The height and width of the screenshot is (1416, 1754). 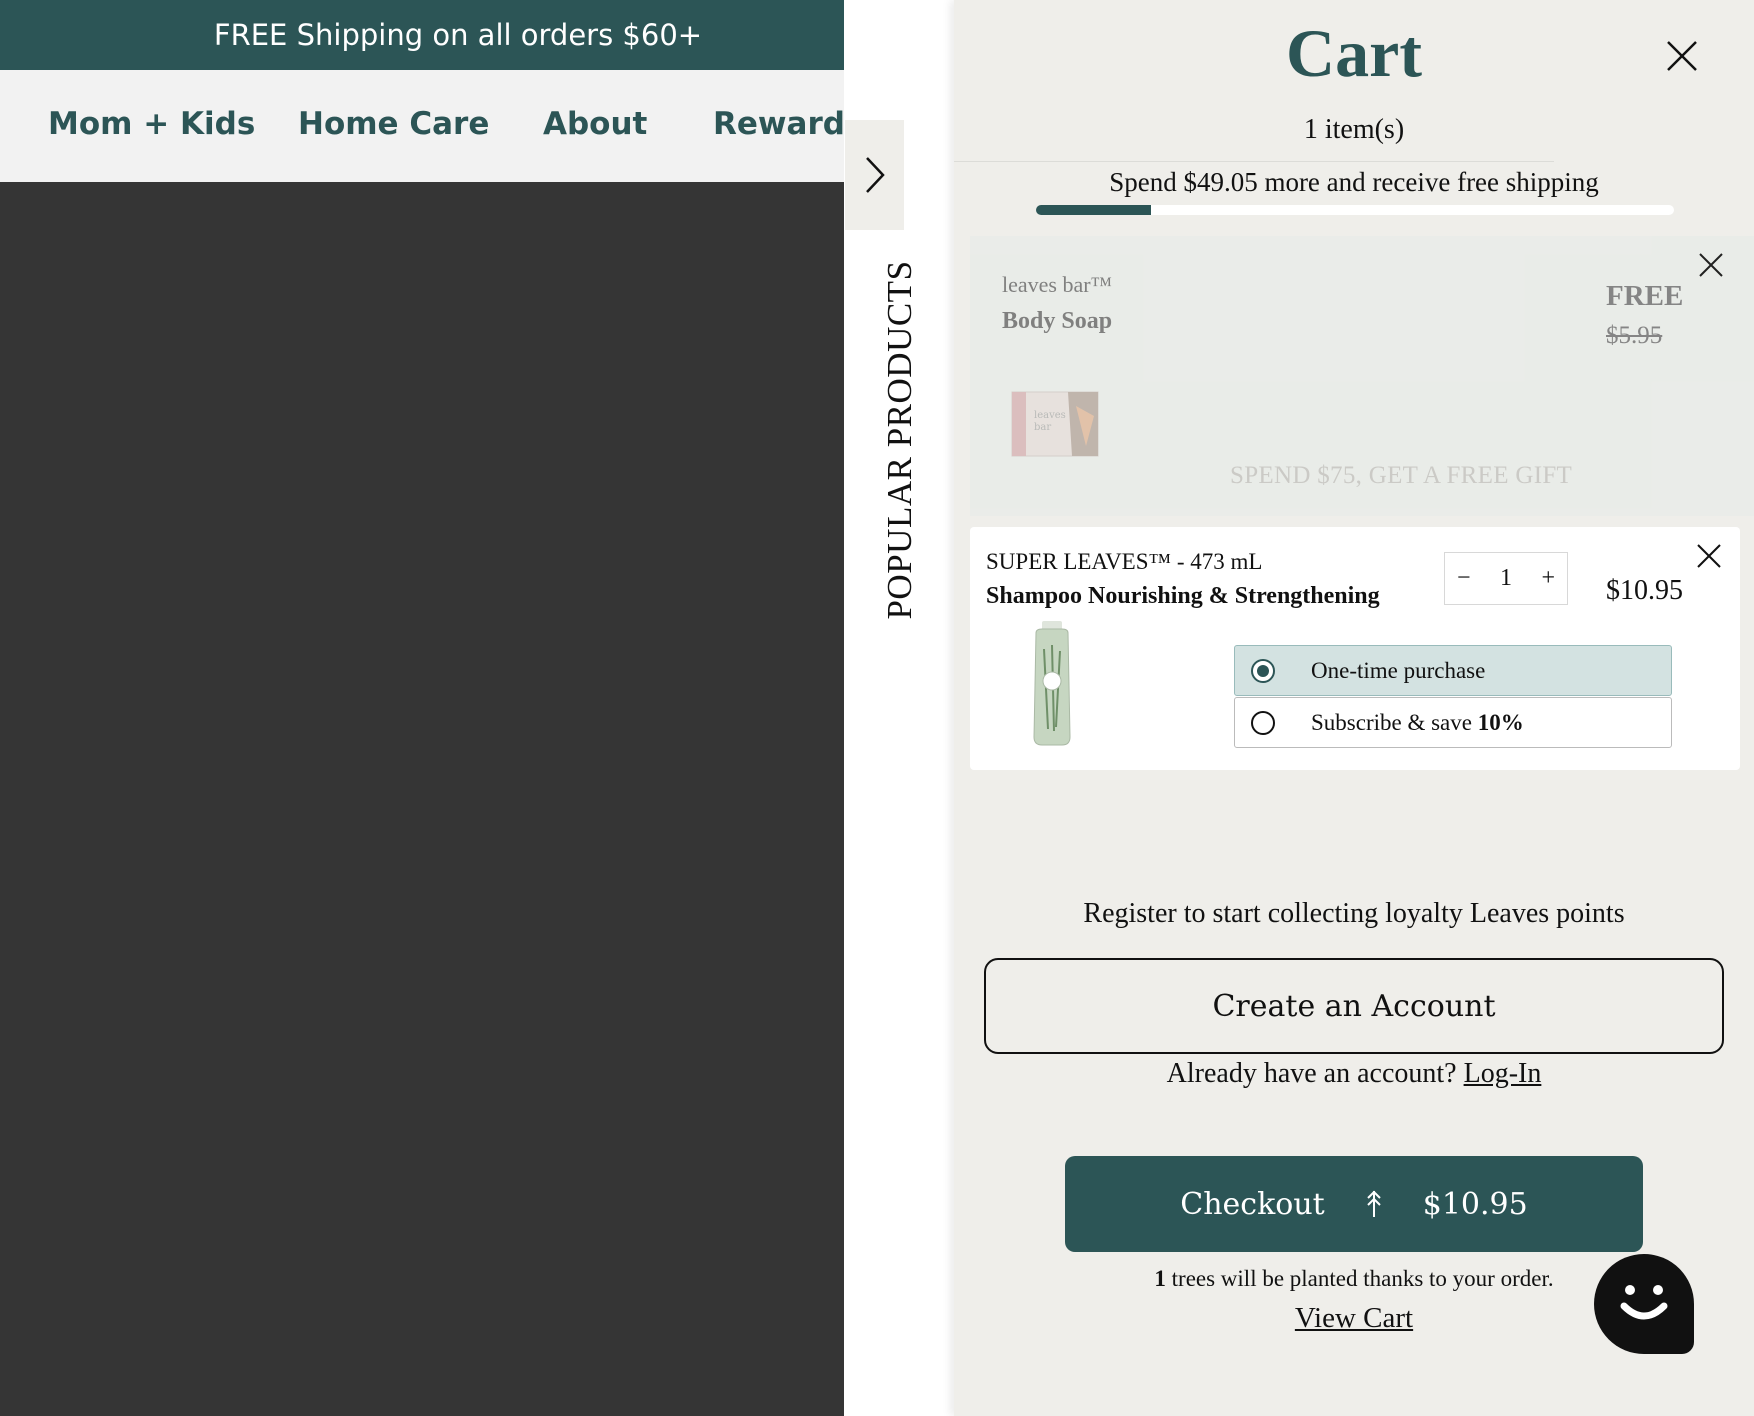 I want to click on cart-item-count: 1 item(s), so click(x=1354, y=129).